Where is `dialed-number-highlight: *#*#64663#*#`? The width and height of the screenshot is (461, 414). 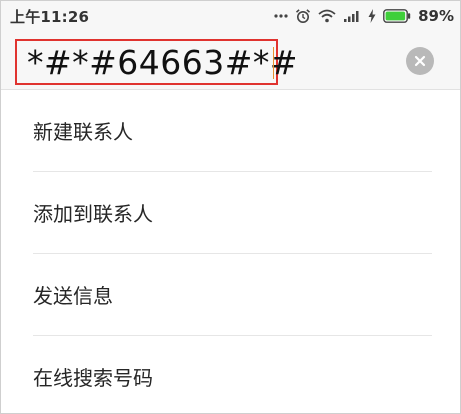
dialed-number-highlight: *#*#64663#*# is located at coordinates (156, 62).